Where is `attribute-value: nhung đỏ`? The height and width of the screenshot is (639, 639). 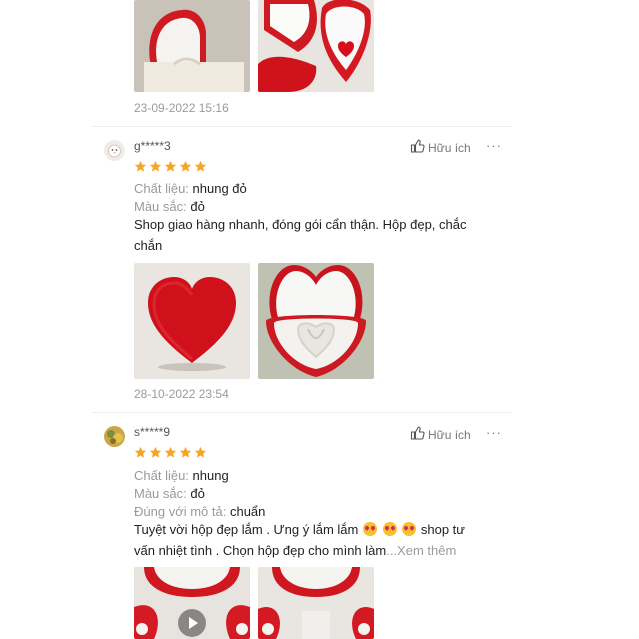
attribute-value: nhung đỏ is located at coordinates (219, 188).